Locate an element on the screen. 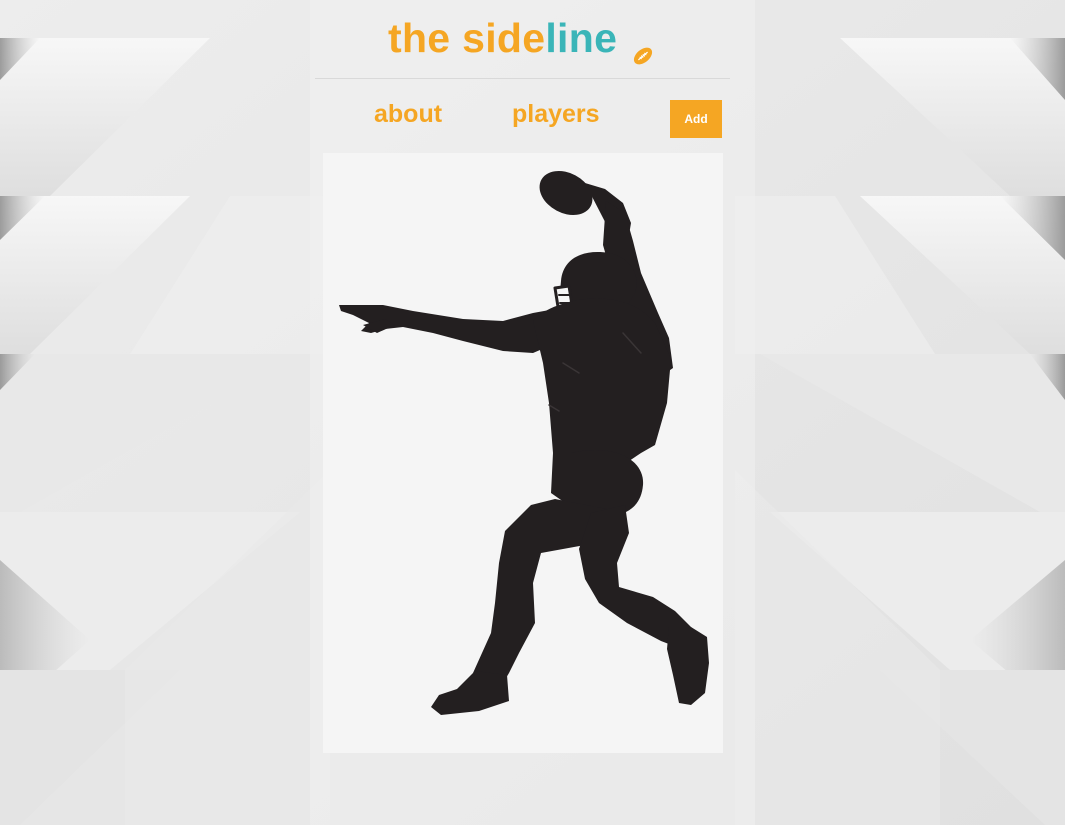 This screenshot has width=1065, height=825. logo-text-accent: line is located at coordinates (581, 38).